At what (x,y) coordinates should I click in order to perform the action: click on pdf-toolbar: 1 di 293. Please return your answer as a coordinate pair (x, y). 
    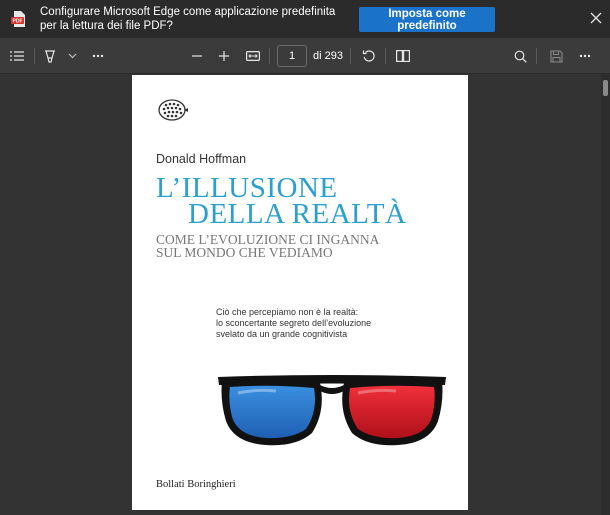
    Looking at the image, I should click on (305, 56).